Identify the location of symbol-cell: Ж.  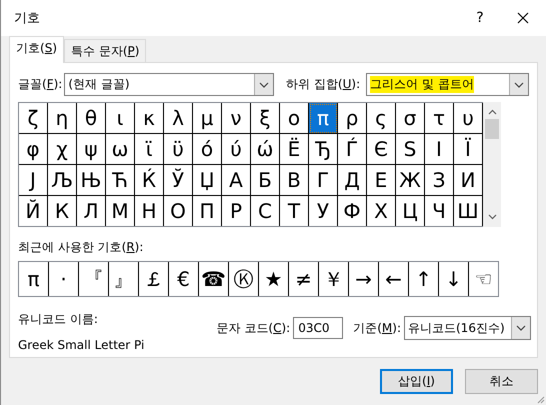
(410, 180).